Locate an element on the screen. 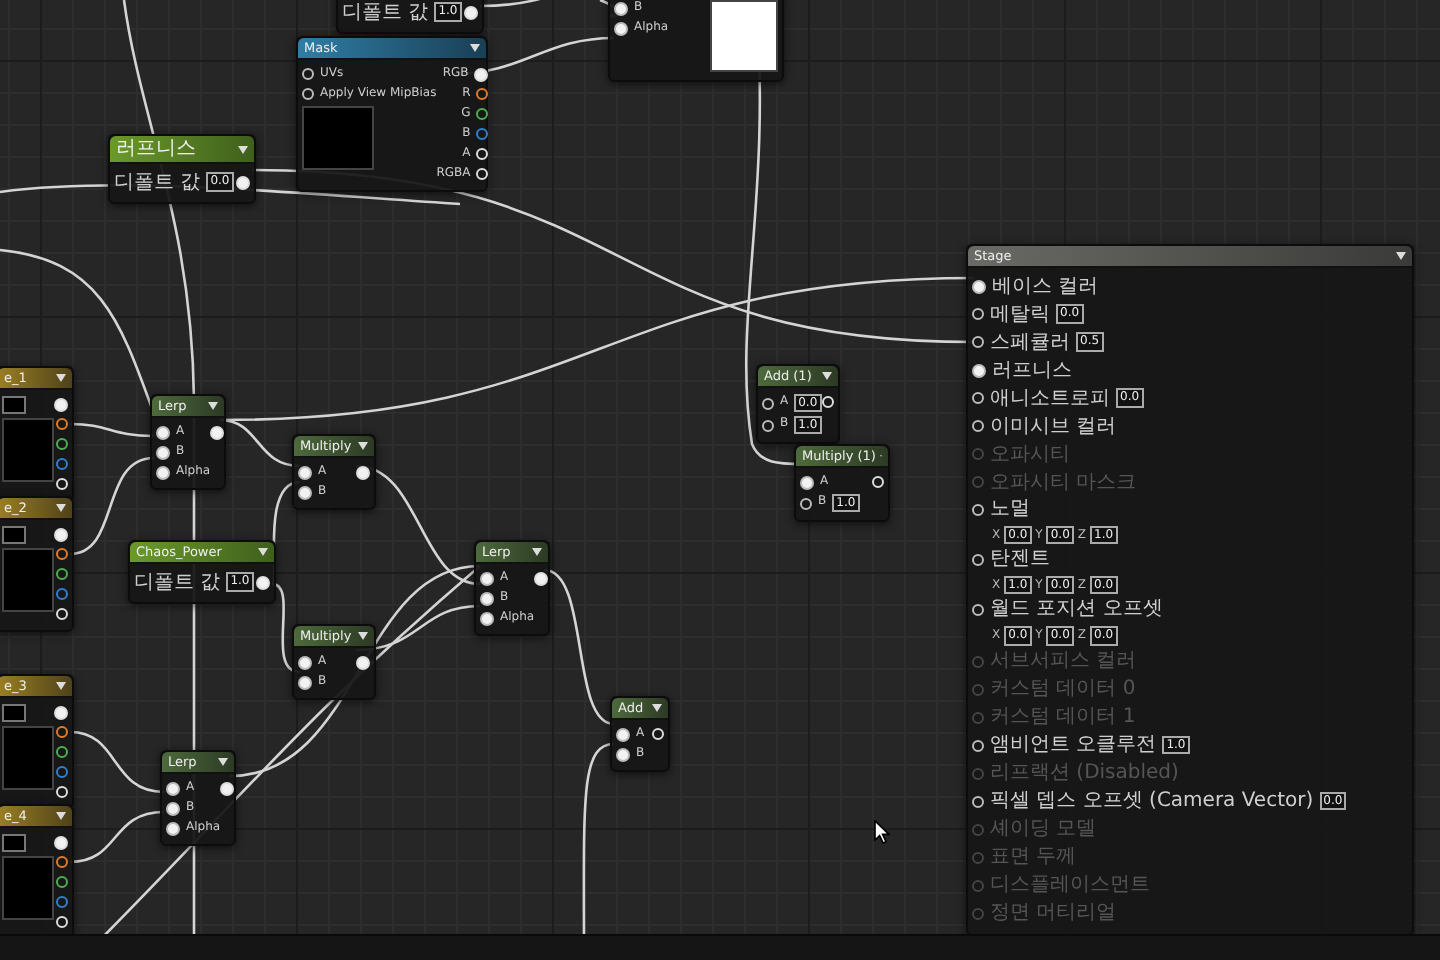  pin-label: 정면 머티리얼 is located at coordinates (1053, 913).